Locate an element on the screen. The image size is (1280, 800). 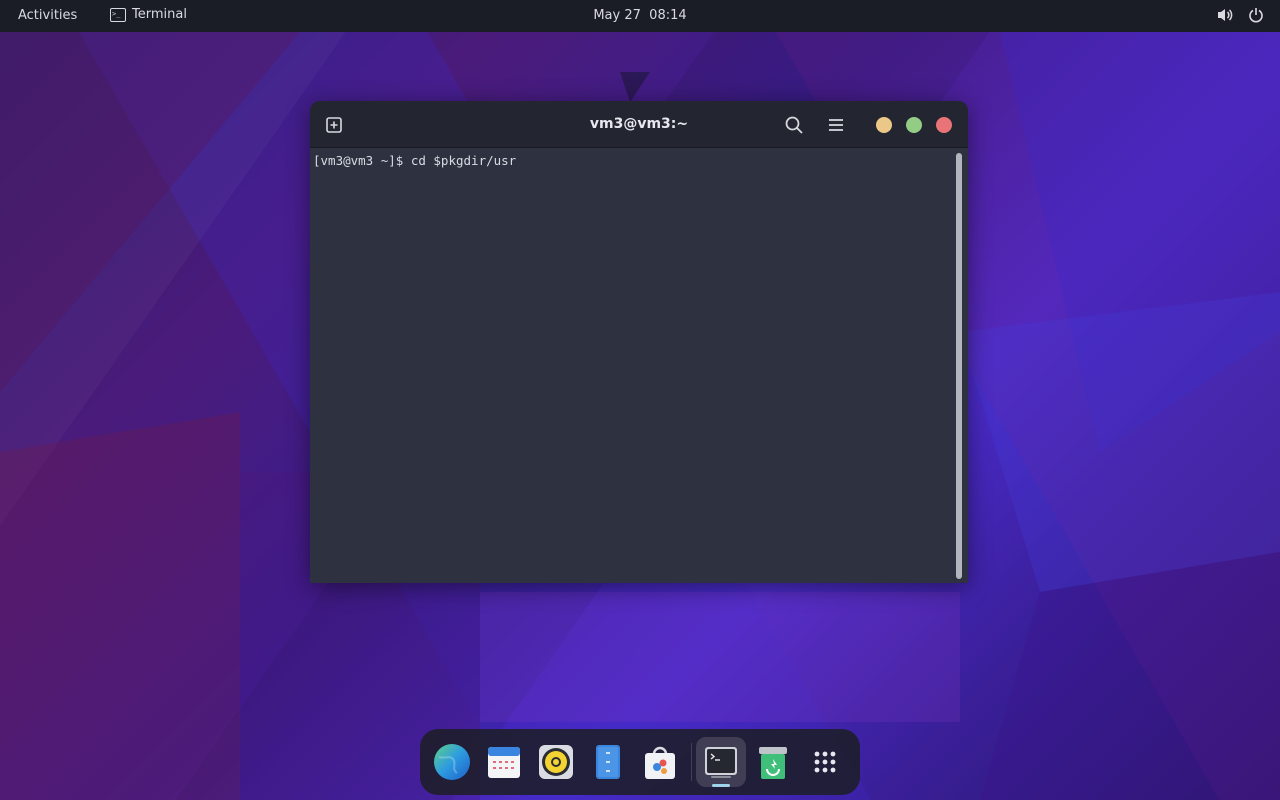
window-title: vm3@vm3:~ is located at coordinates (639, 124).